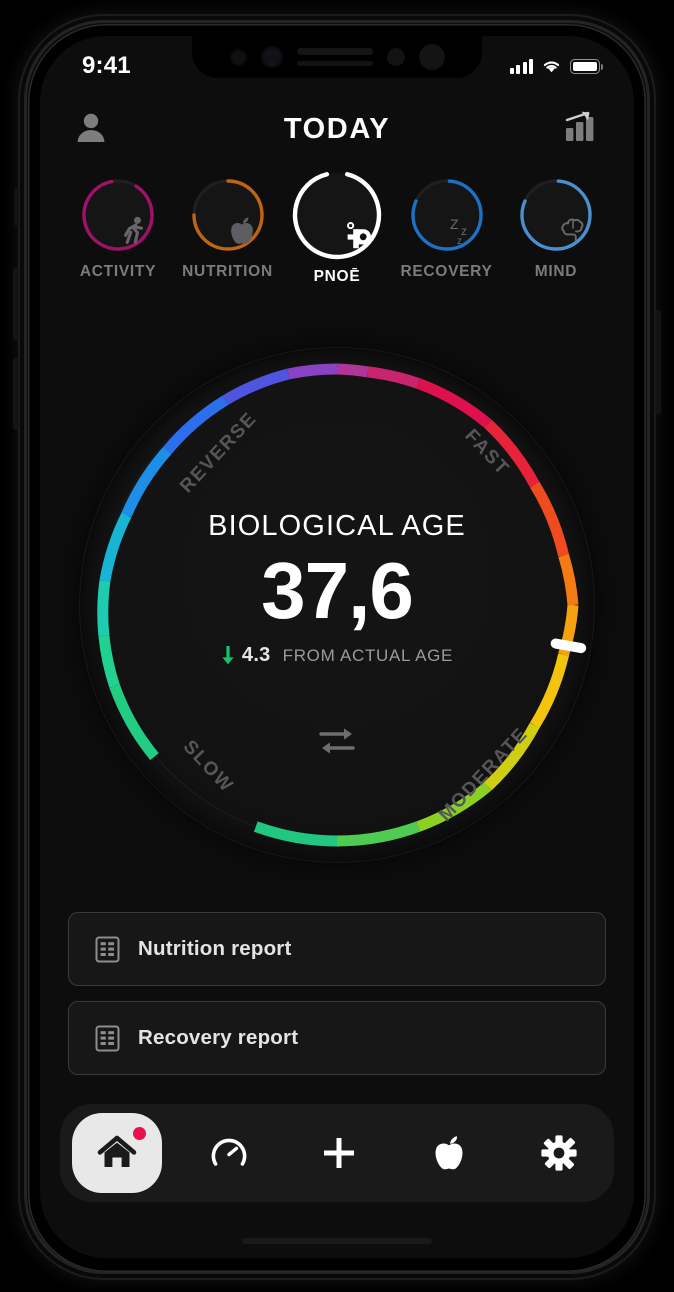 The height and width of the screenshot is (1292, 674). What do you see at coordinates (228, 655) in the screenshot?
I see `arrow-down-icon` at bounding box center [228, 655].